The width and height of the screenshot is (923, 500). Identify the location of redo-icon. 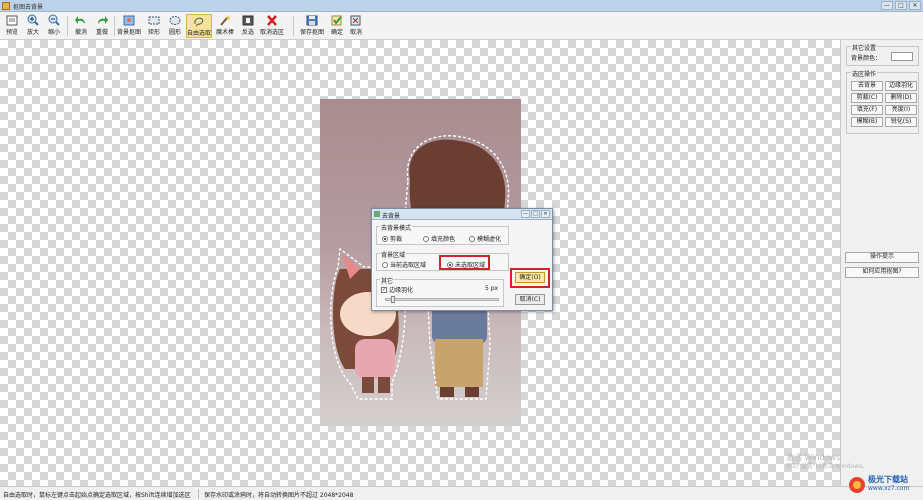
(102, 20).